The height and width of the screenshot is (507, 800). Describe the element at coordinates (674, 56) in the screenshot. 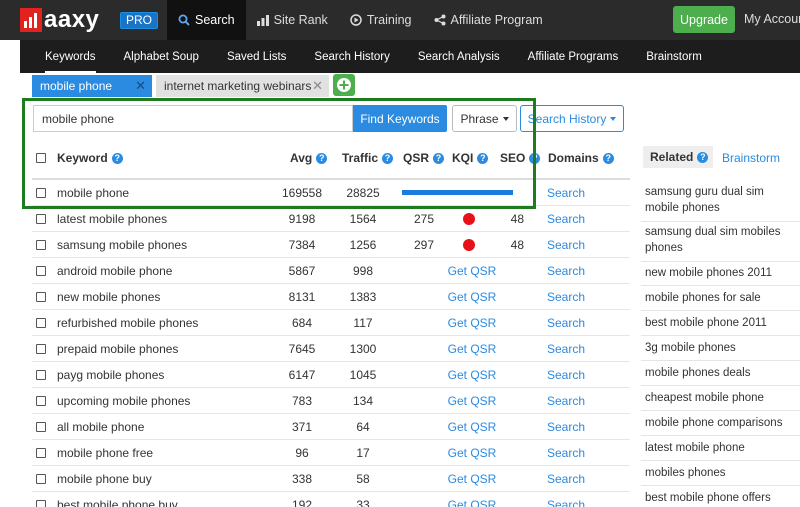

I see `subnav-brainstorm: Brainstorm` at that location.